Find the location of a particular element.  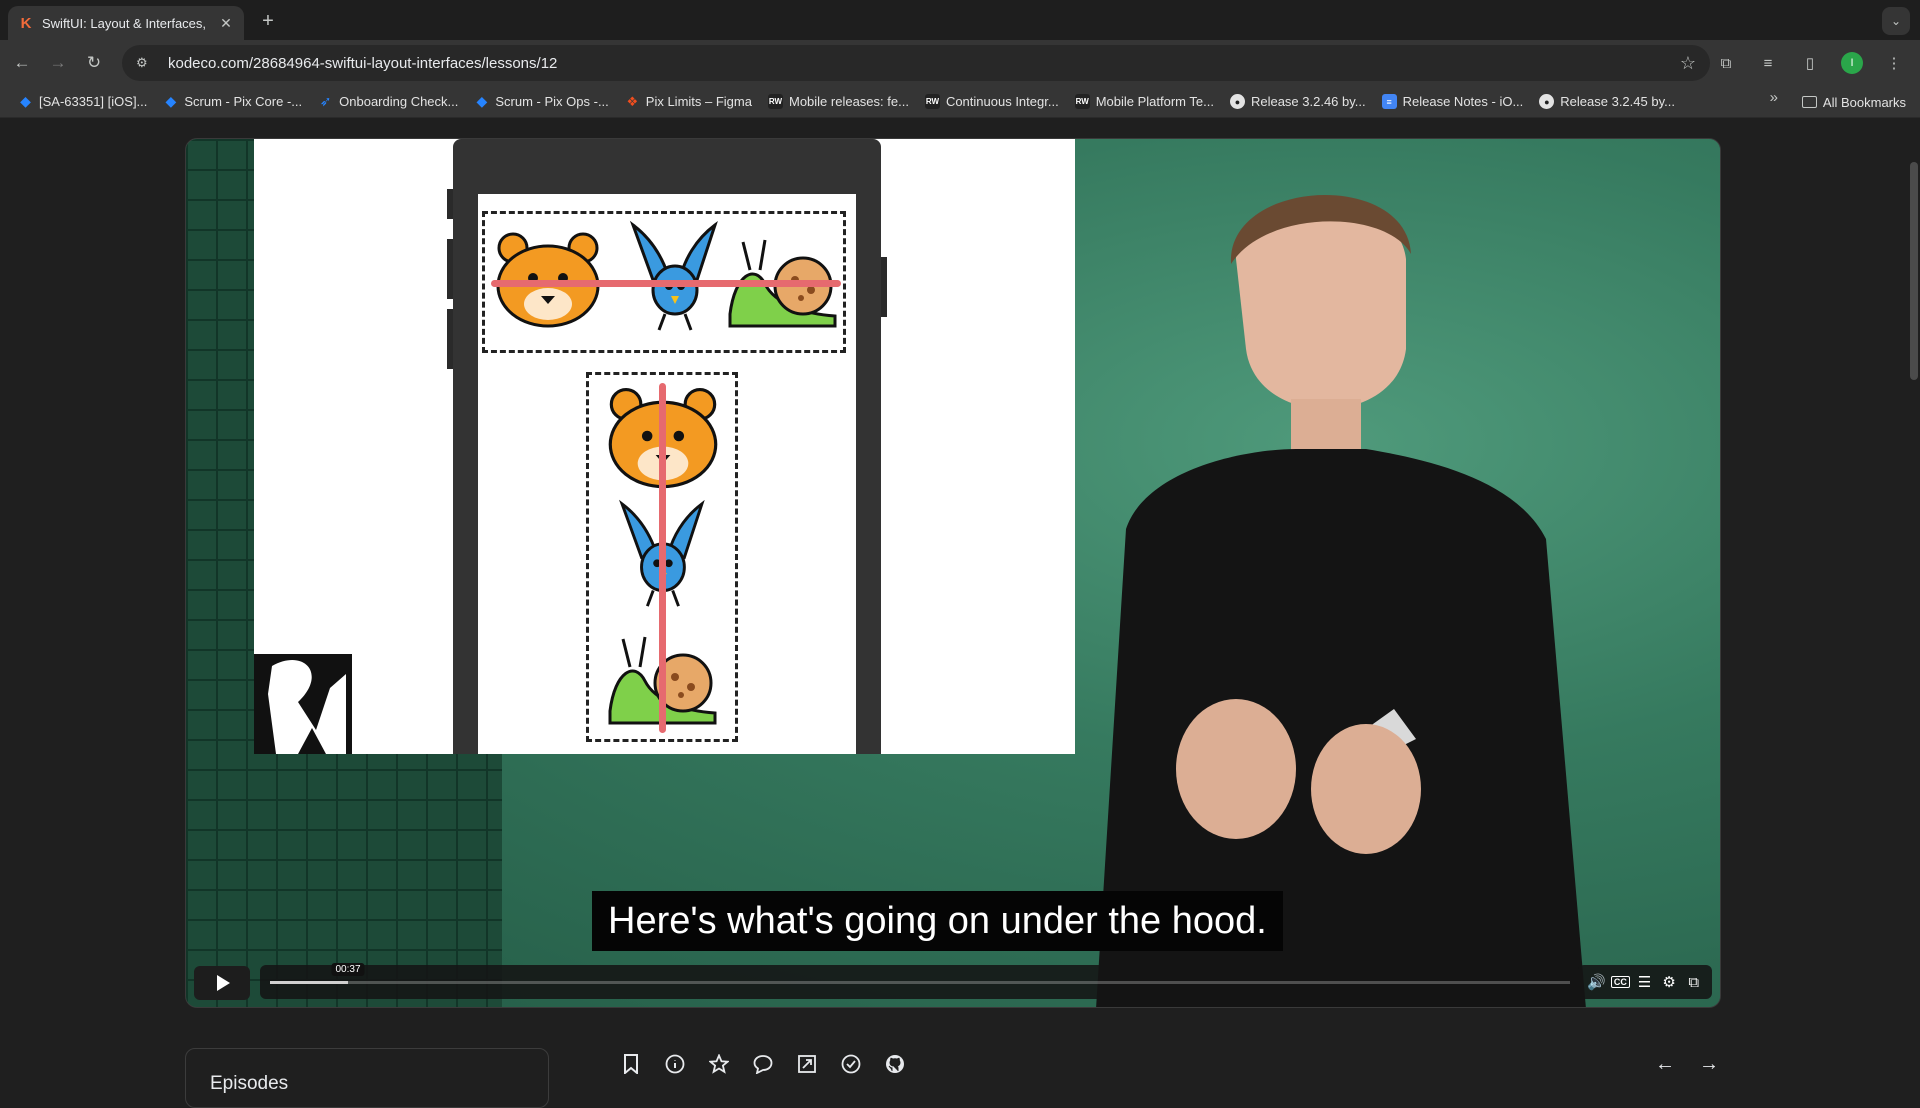

comment-icon is located at coordinates (763, 1064).